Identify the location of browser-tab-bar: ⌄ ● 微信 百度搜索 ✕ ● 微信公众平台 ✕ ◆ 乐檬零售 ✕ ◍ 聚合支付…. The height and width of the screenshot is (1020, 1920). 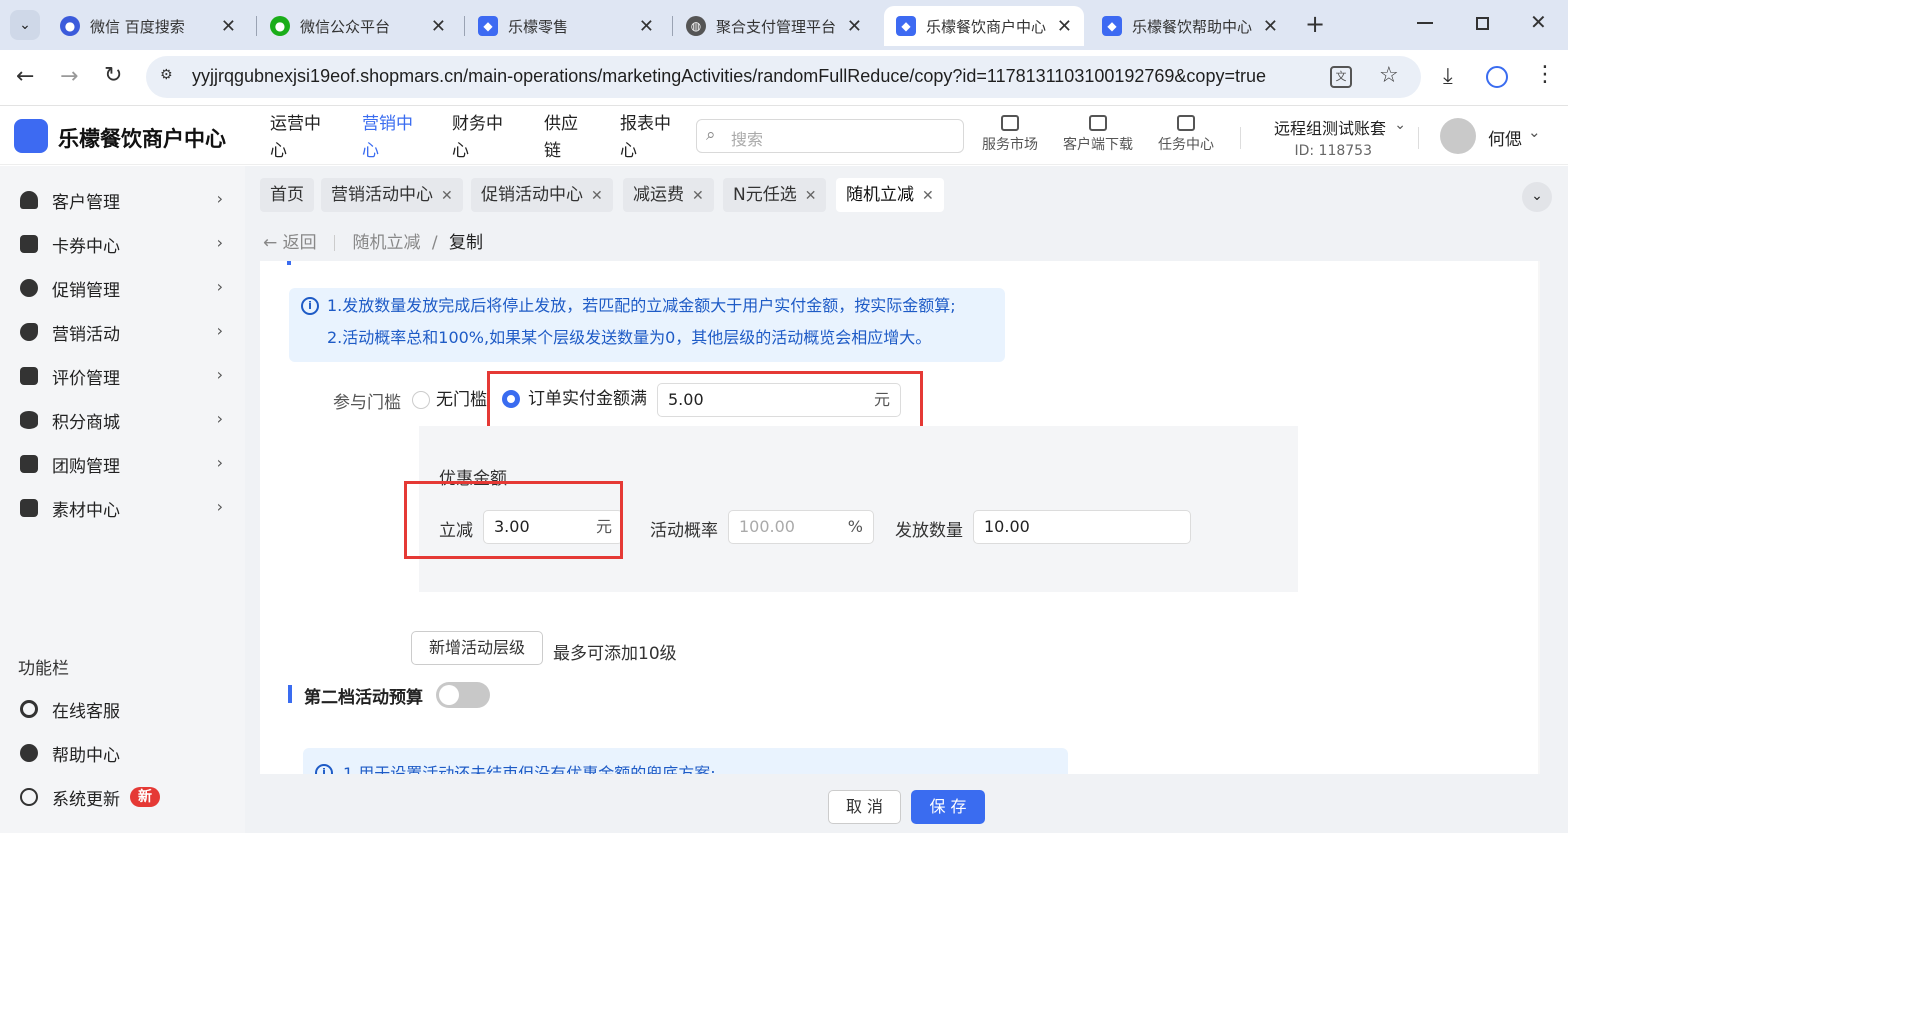
(784, 25).